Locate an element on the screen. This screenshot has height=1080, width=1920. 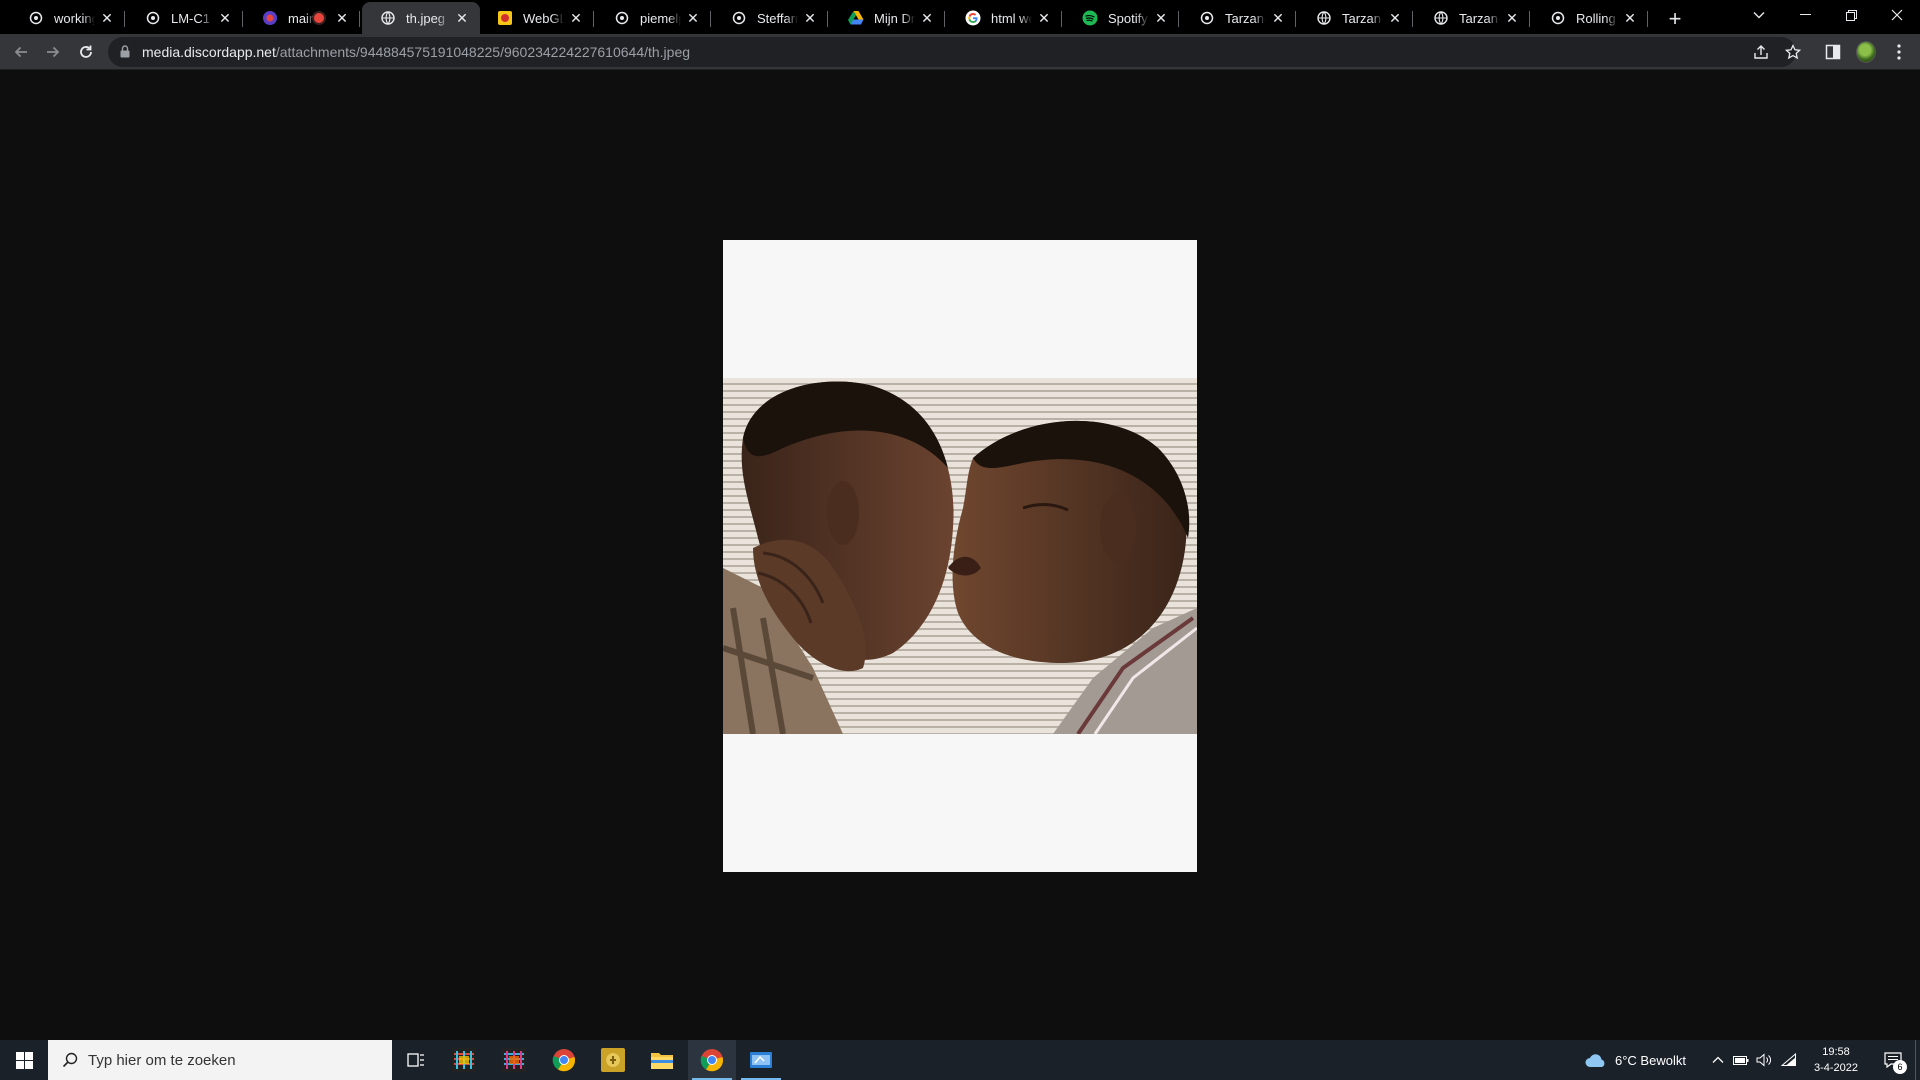
share-button is located at coordinates (1761, 52).